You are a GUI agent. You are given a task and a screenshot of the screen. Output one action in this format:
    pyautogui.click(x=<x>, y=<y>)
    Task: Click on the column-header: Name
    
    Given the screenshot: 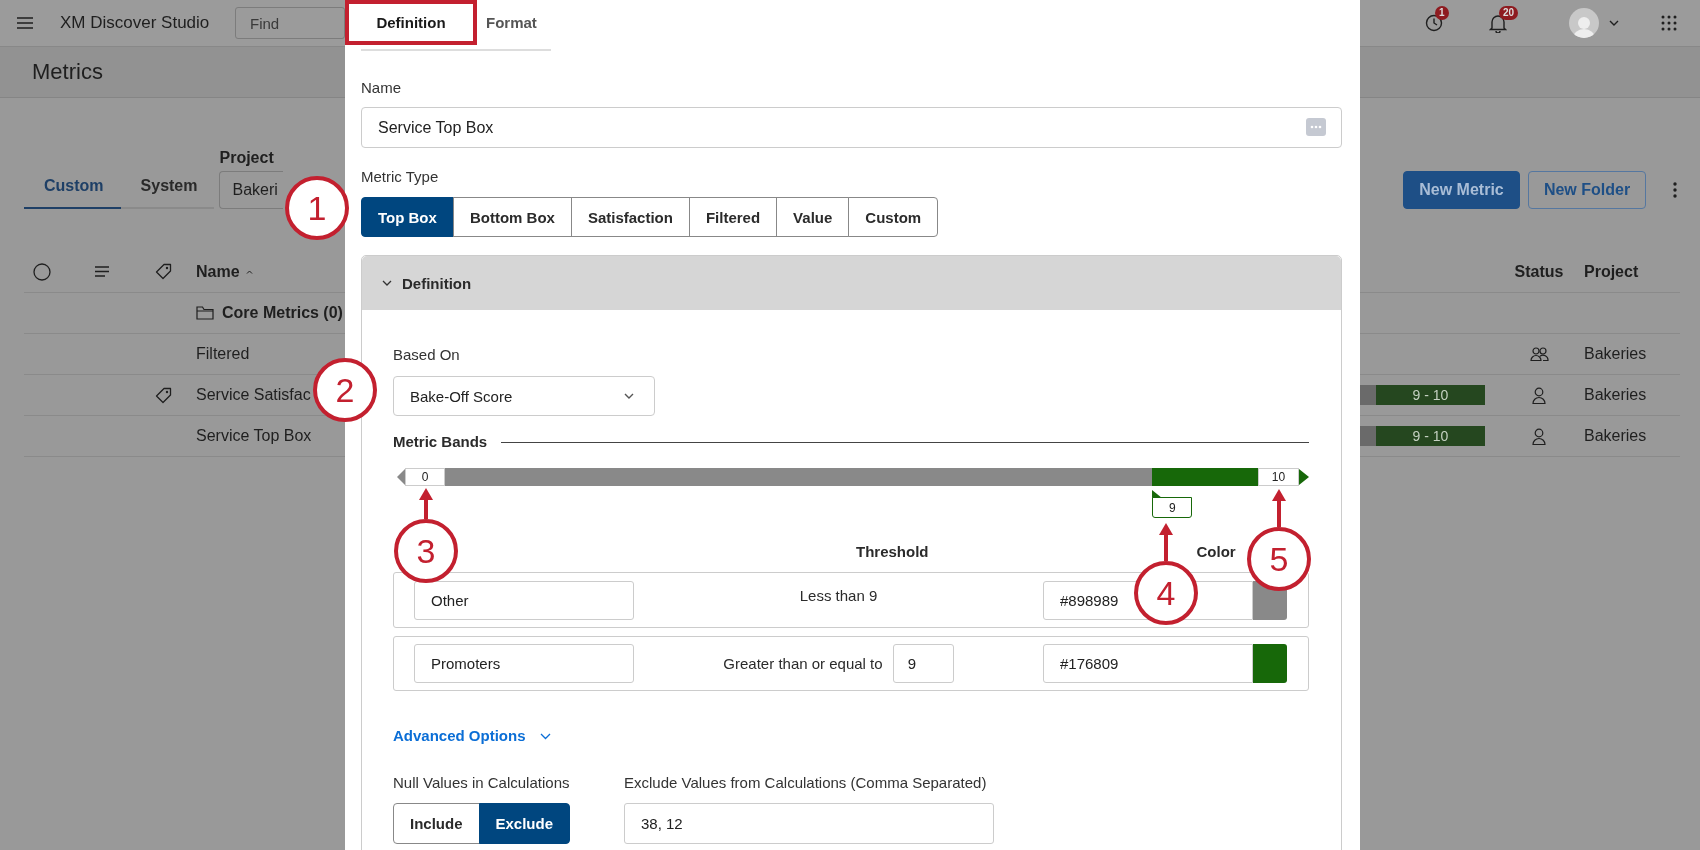 What is the action you would take?
    pyautogui.click(x=218, y=271)
    